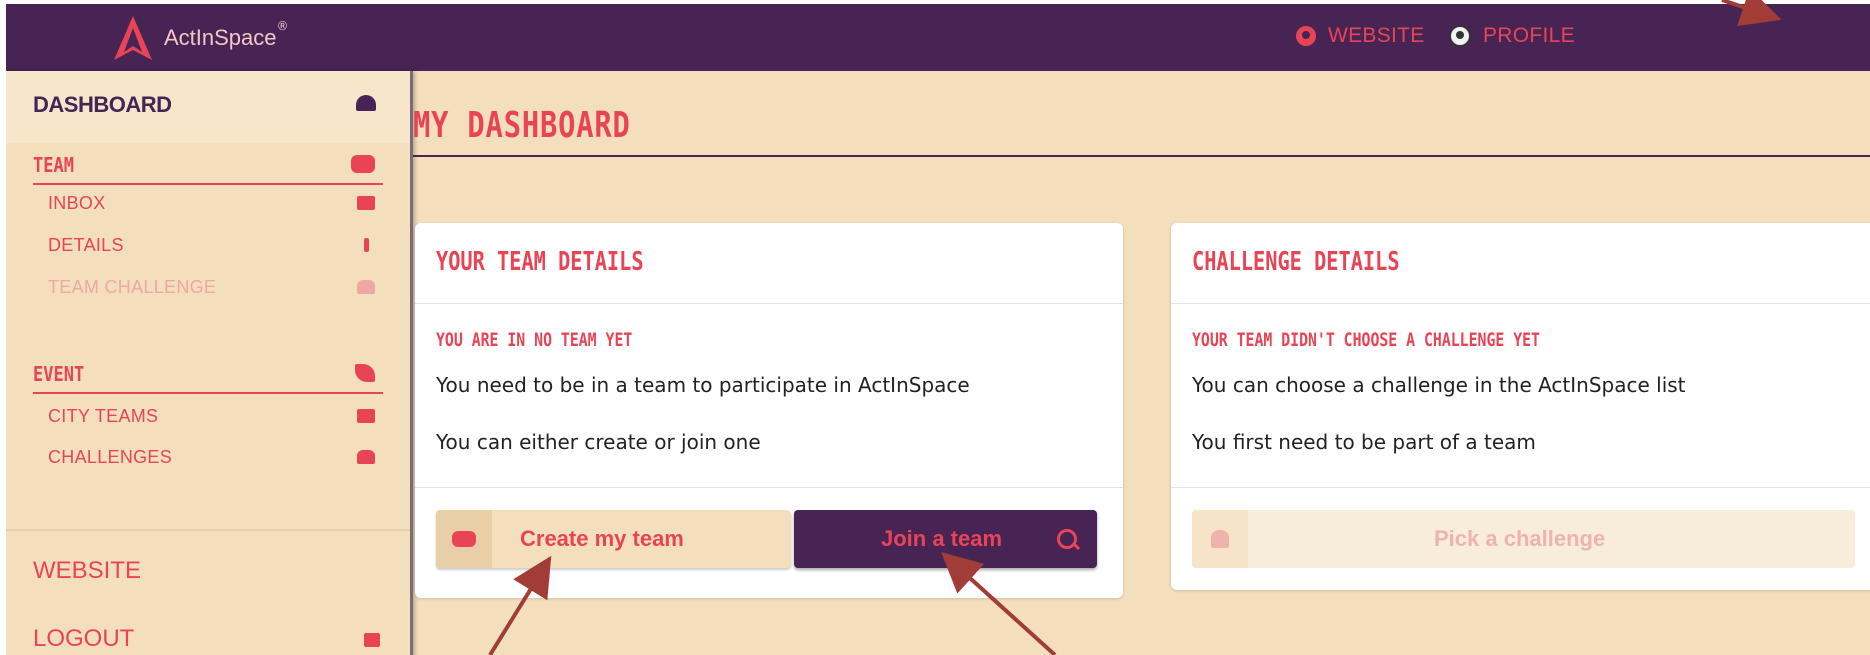 This screenshot has width=1870, height=655. What do you see at coordinates (103, 416) in the screenshot?
I see `sidebar-item-label: CITY TEAMS` at bounding box center [103, 416].